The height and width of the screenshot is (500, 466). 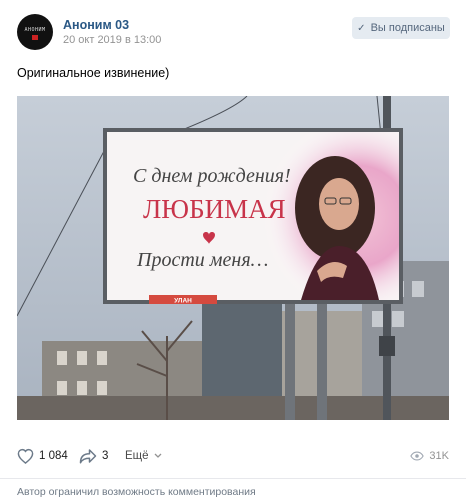 What do you see at coordinates (112, 40) in the screenshot?
I see `post-date: 20 окт 2019 в 13:00` at bounding box center [112, 40].